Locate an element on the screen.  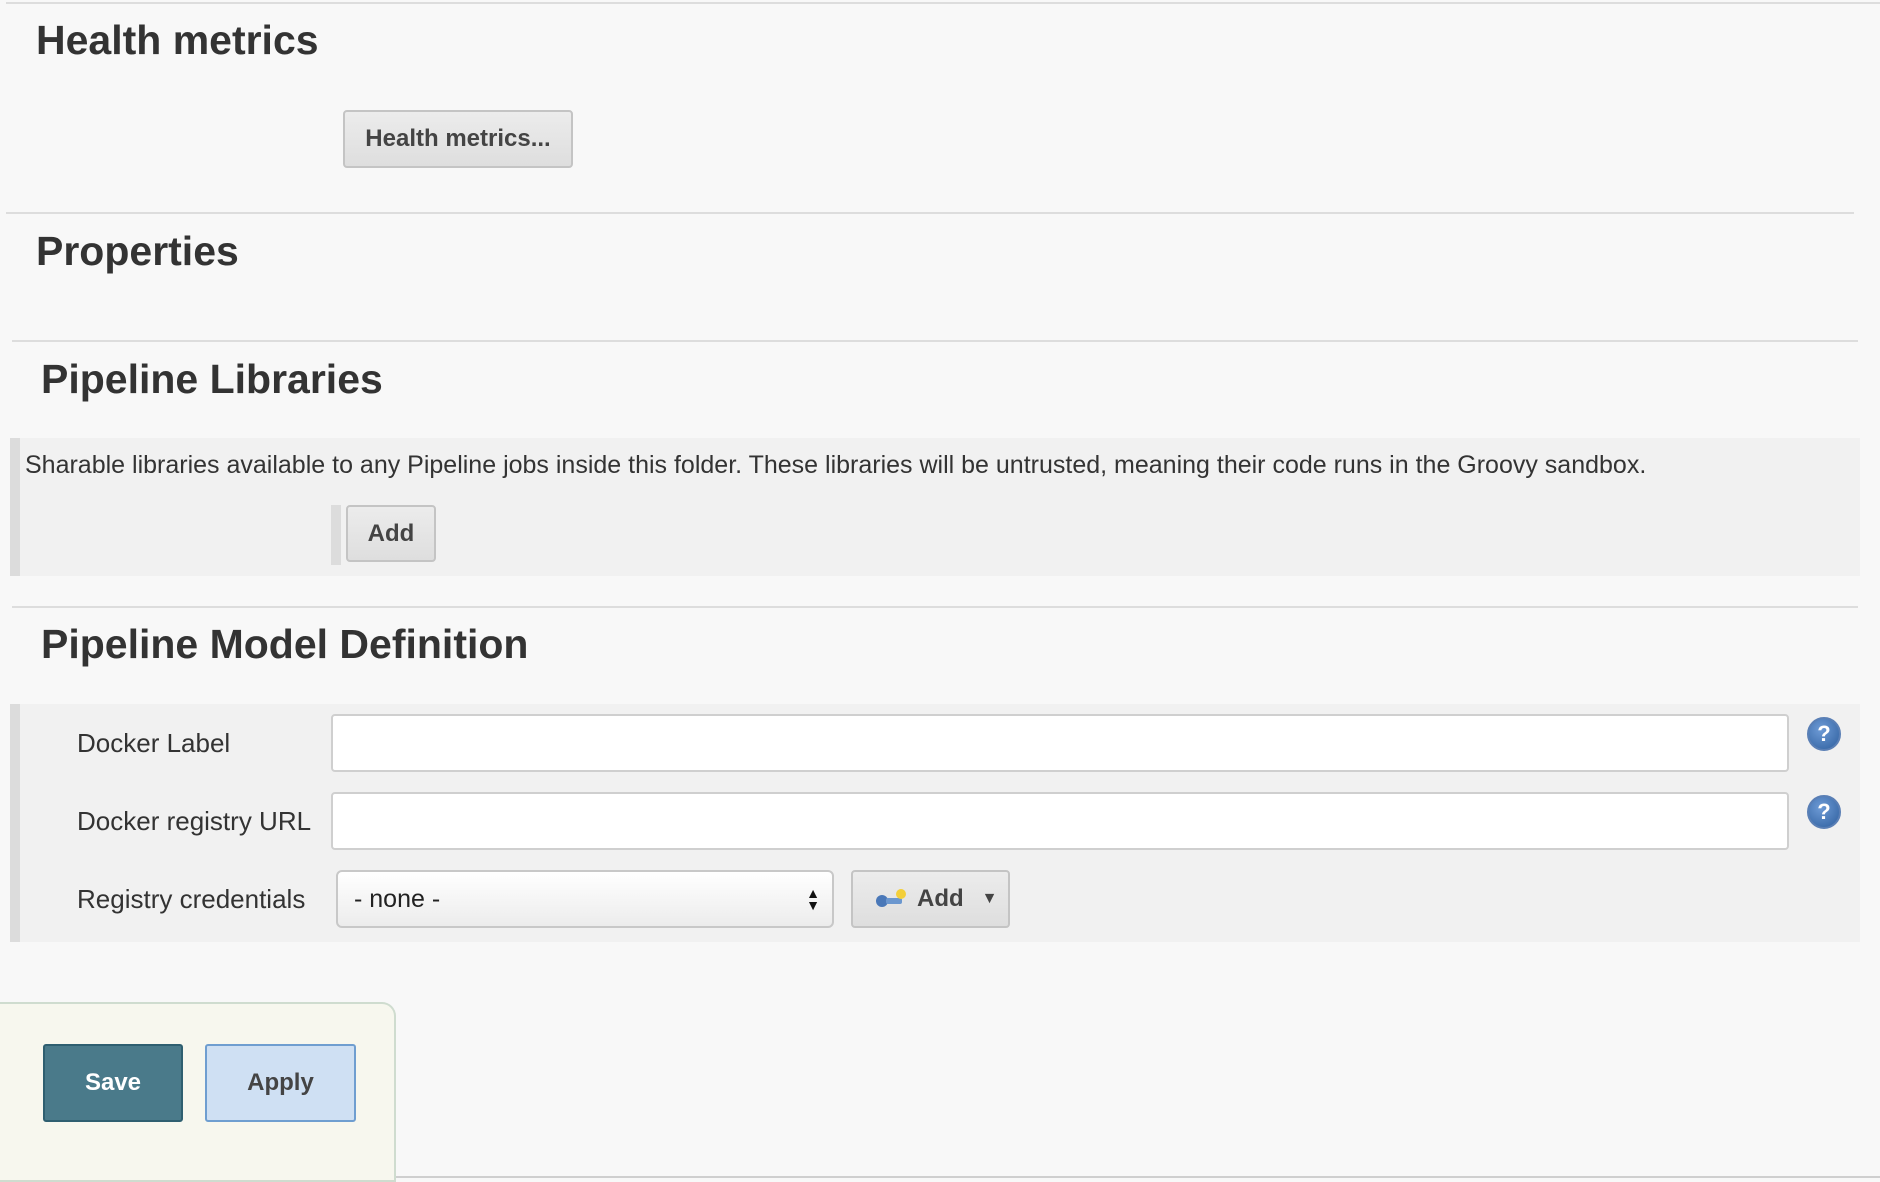
section-title-pipeline-model-definition: Pipeline Model Definition is located at coordinates (285, 644).